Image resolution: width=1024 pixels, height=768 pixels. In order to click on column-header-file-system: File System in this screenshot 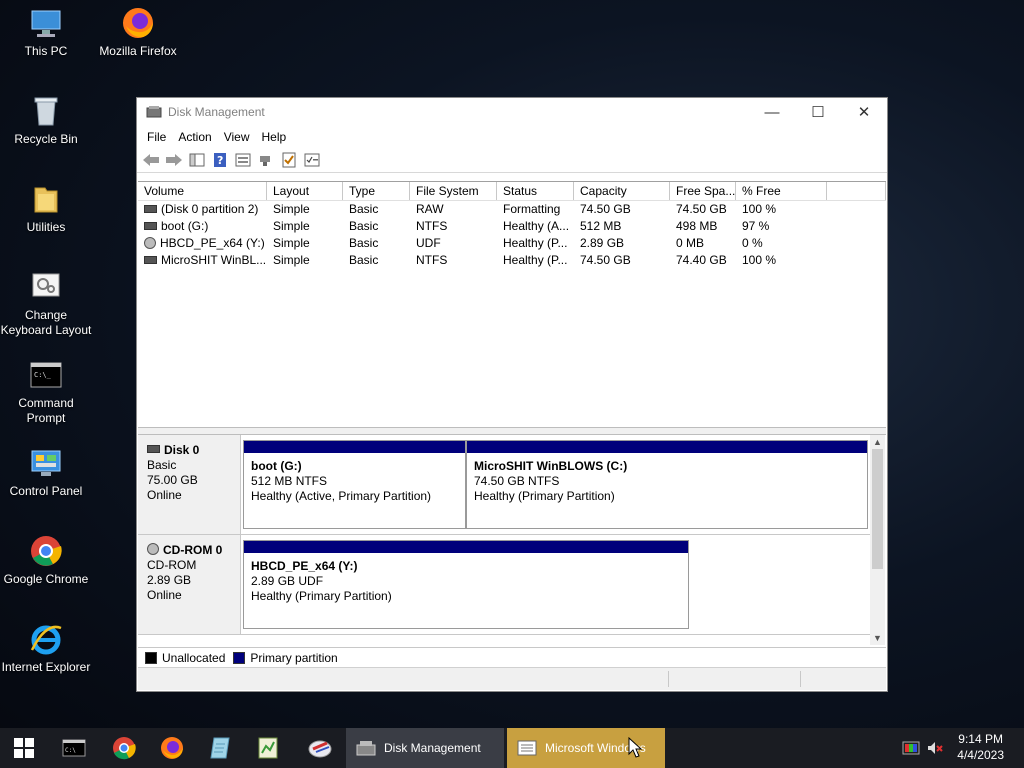, I will do `click(453, 191)`.